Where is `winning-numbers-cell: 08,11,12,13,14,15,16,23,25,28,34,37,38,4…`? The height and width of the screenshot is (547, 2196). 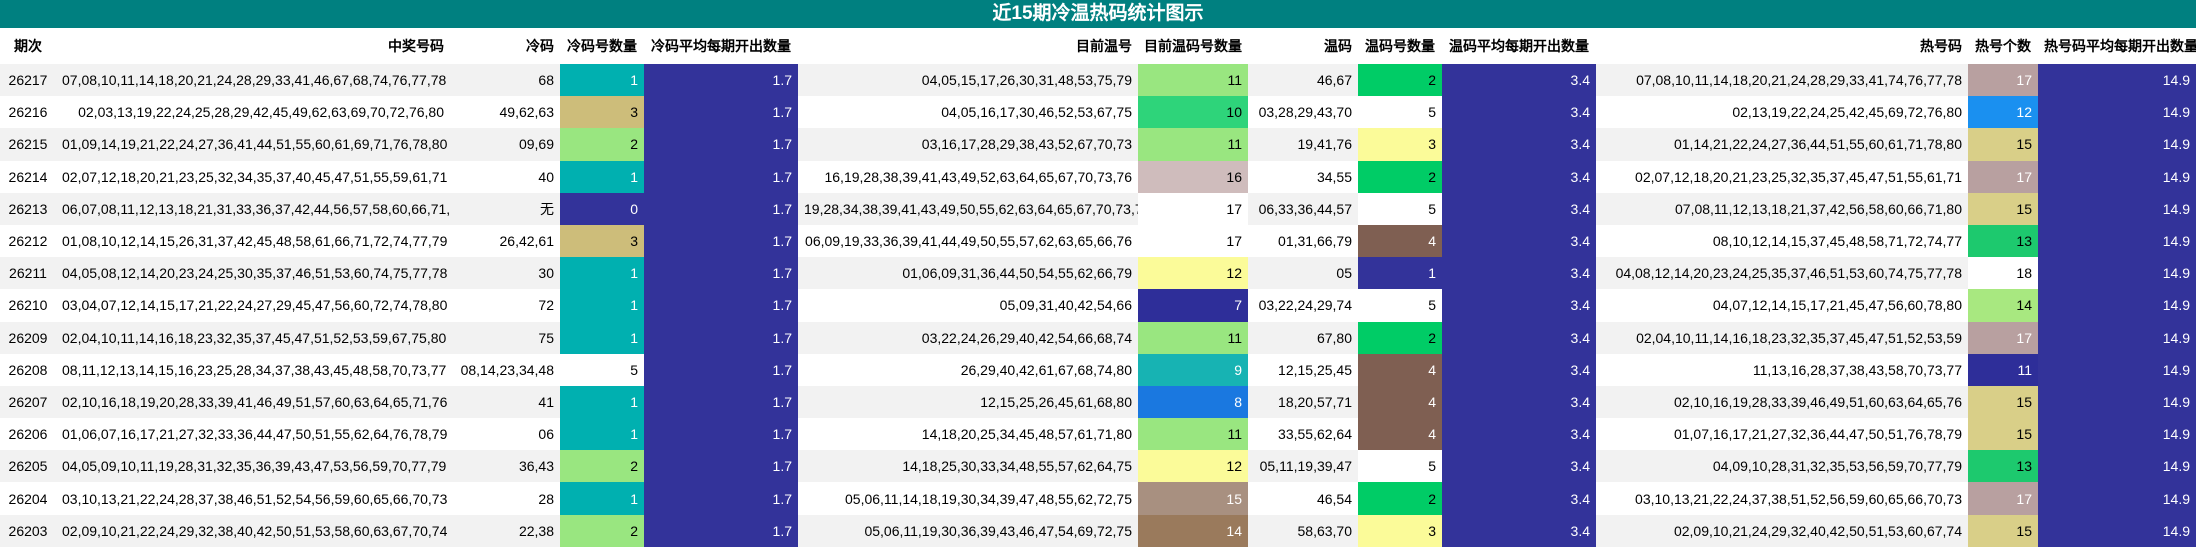 winning-numbers-cell: 08,11,12,13,14,15,16,23,25,28,34,37,38,4… is located at coordinates (253, 369).